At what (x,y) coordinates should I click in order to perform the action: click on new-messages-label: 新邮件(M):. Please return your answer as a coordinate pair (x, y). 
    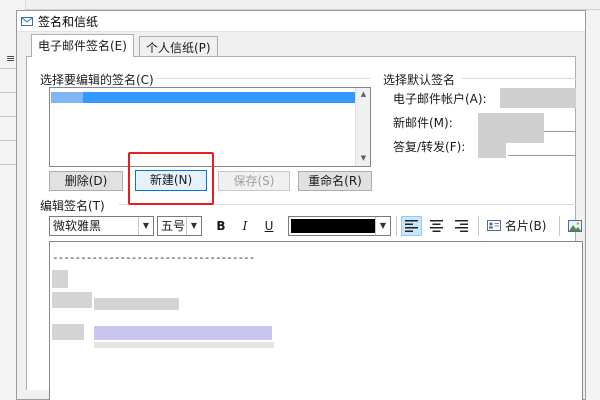
    Looking at the image, I should click on (423, 123).